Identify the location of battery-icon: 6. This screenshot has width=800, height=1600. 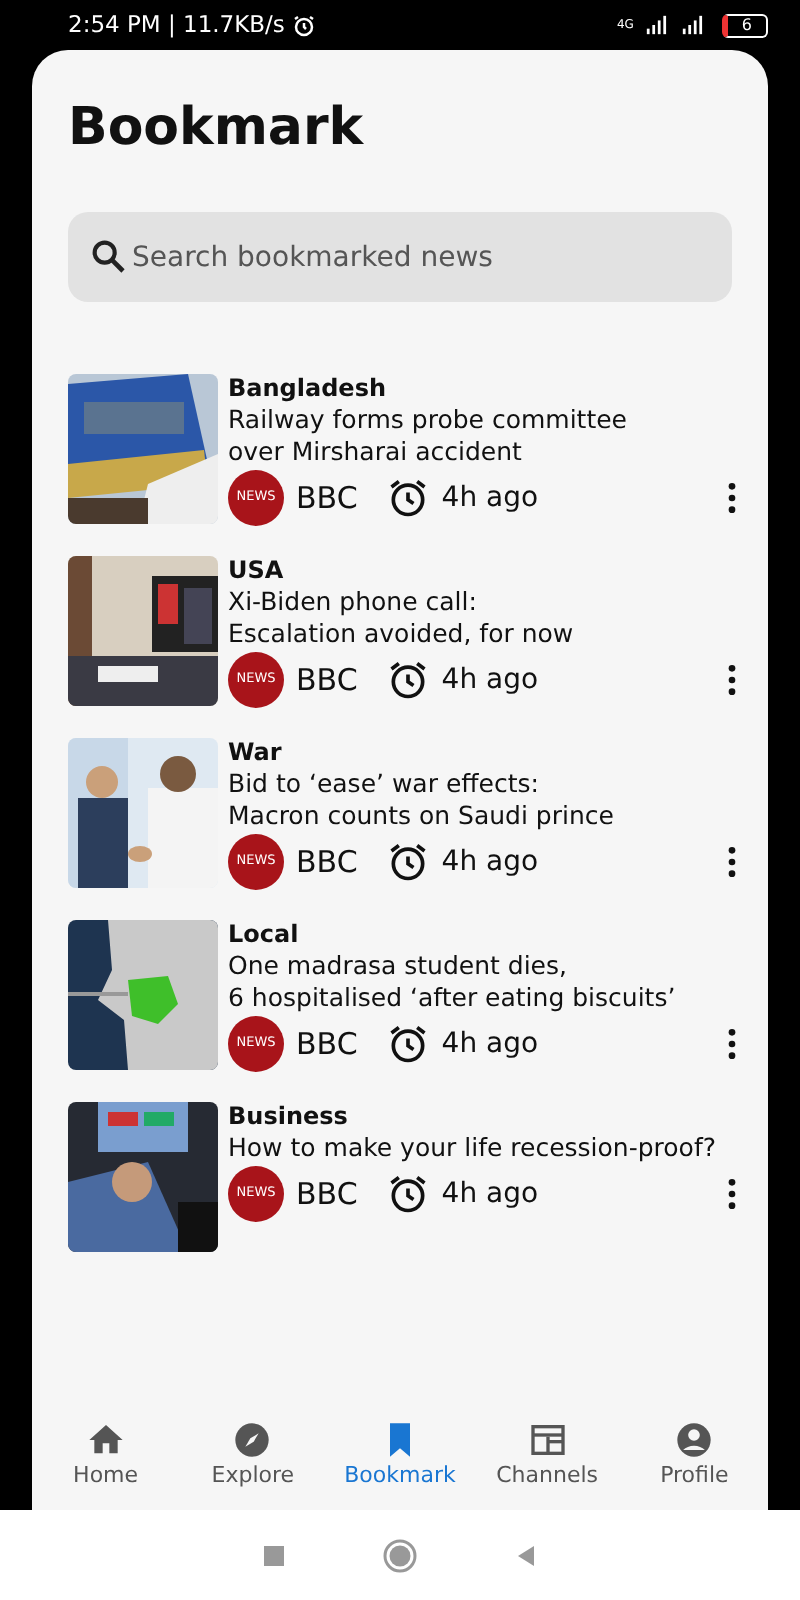
(744, 25).